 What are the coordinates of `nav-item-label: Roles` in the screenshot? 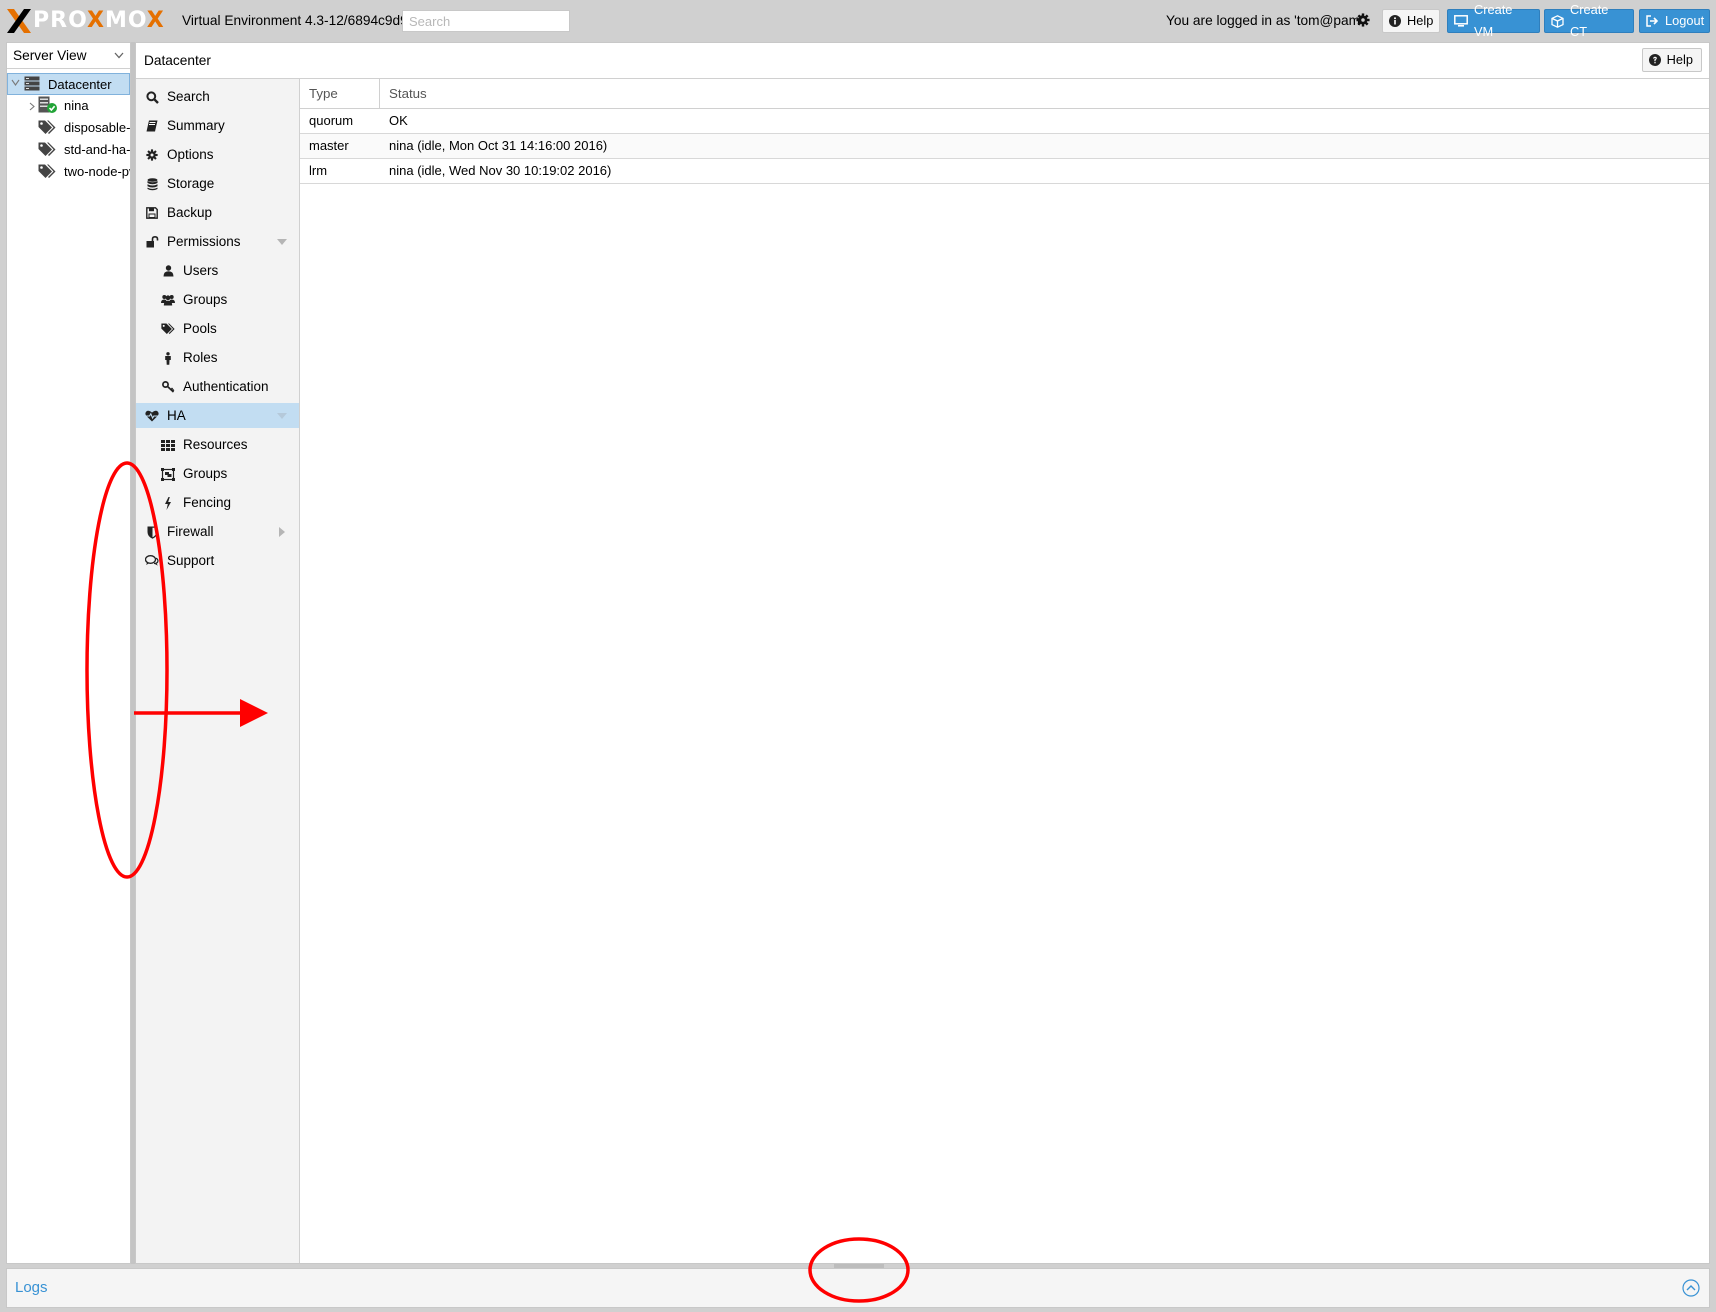 It's located at (200, 357).